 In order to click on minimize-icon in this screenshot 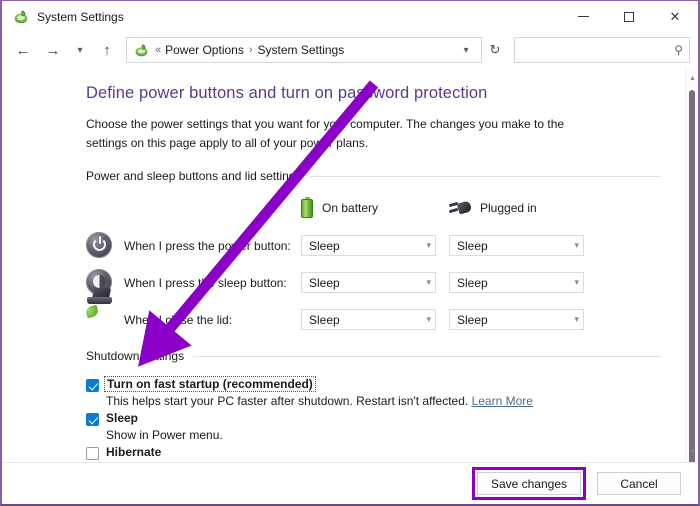, I will do `click(583, 16)`.